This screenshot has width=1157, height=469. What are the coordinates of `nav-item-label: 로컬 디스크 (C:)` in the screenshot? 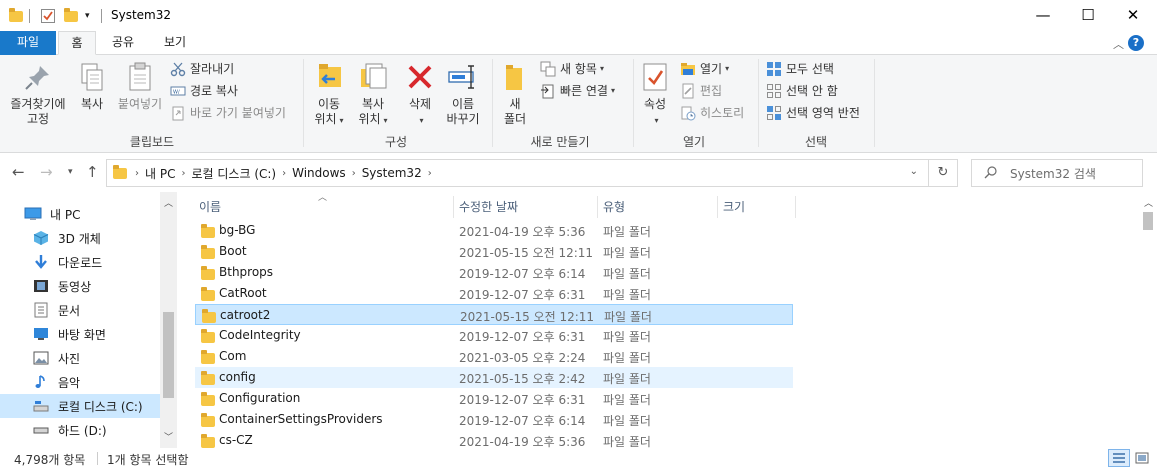 It's located at (100, 406).